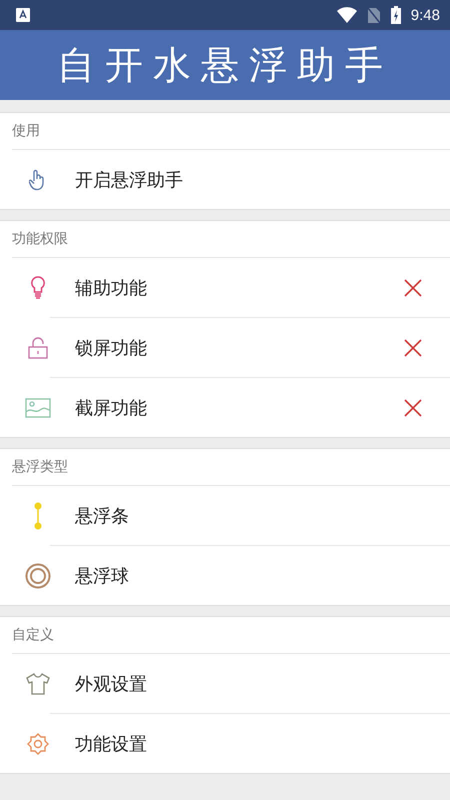  I want to click on settings-item: 悬浮球, so click(225, 575).